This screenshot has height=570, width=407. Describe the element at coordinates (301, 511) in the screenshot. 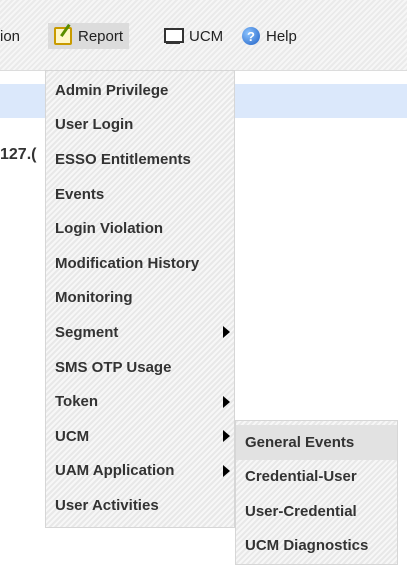

I see `menu-item-label: User-Credential` at that location.